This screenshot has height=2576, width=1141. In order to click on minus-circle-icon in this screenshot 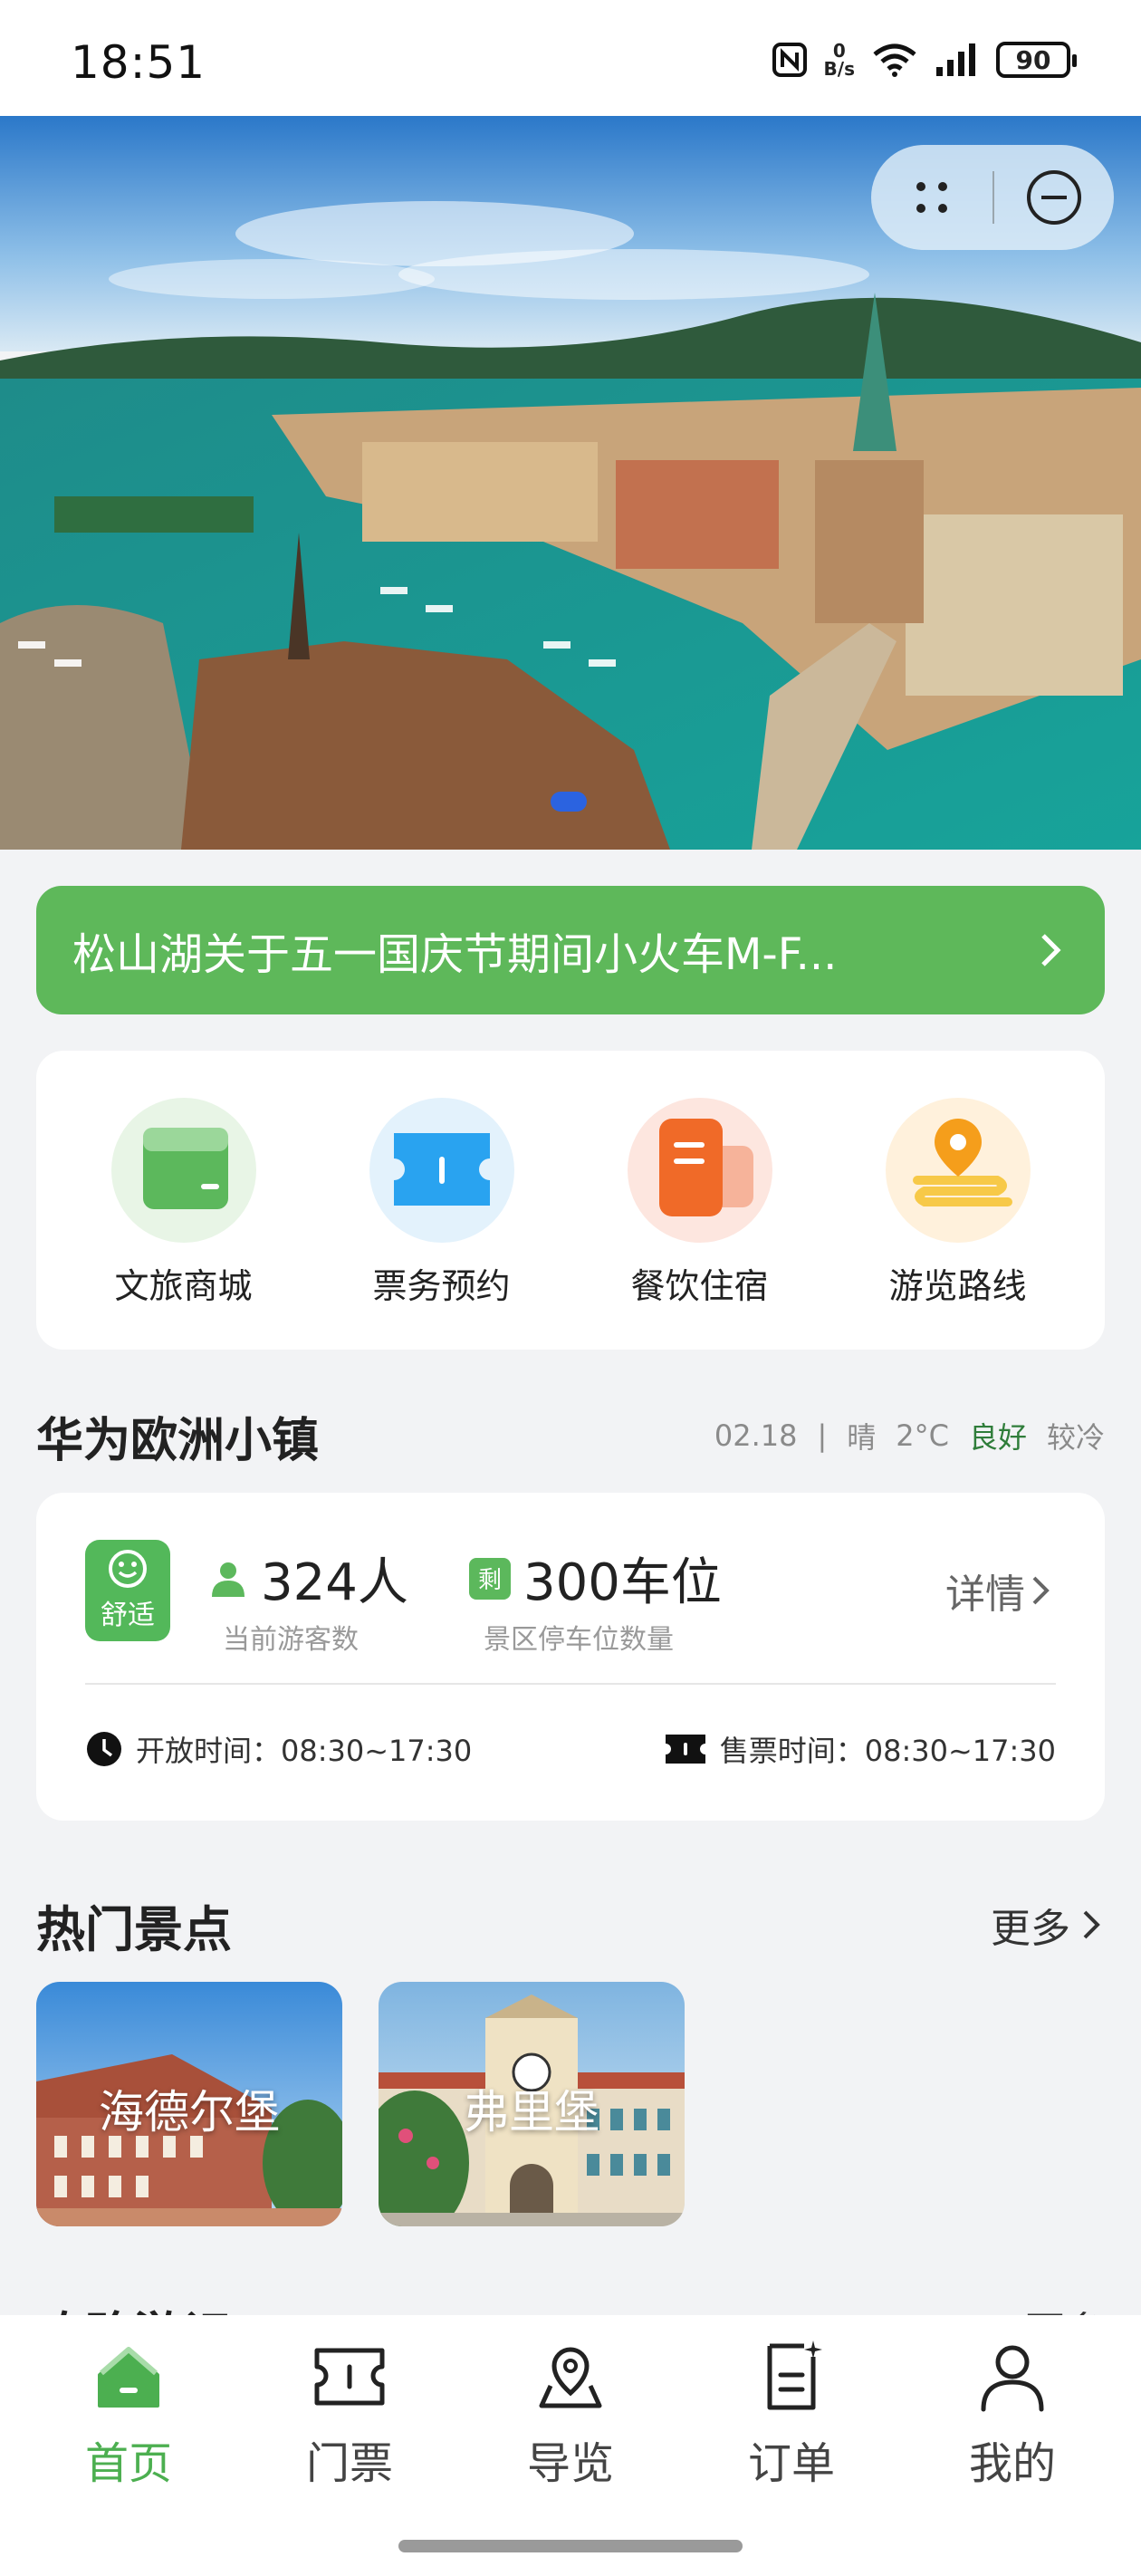, I will do `click(1054, 197)`.